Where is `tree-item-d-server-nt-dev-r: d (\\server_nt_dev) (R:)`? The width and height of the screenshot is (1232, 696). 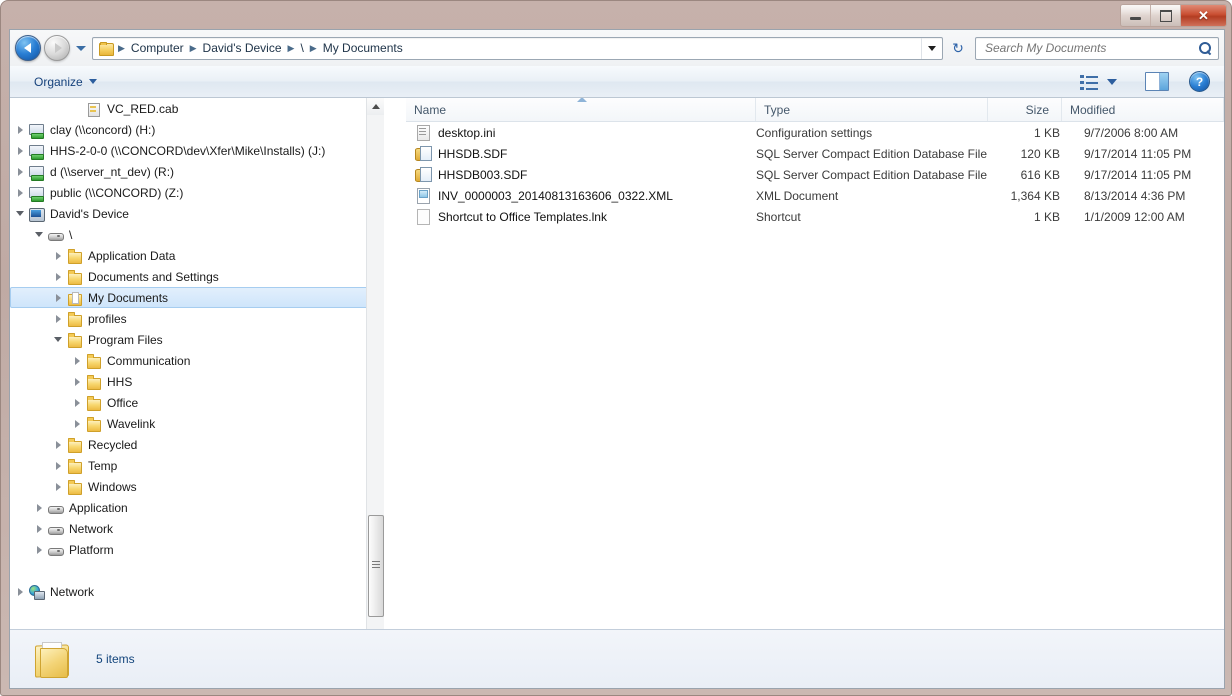
tree-item-d-server-nt-dev-r: d (\\server_nt_dev) (R:) is located at coordinates (197, 171).